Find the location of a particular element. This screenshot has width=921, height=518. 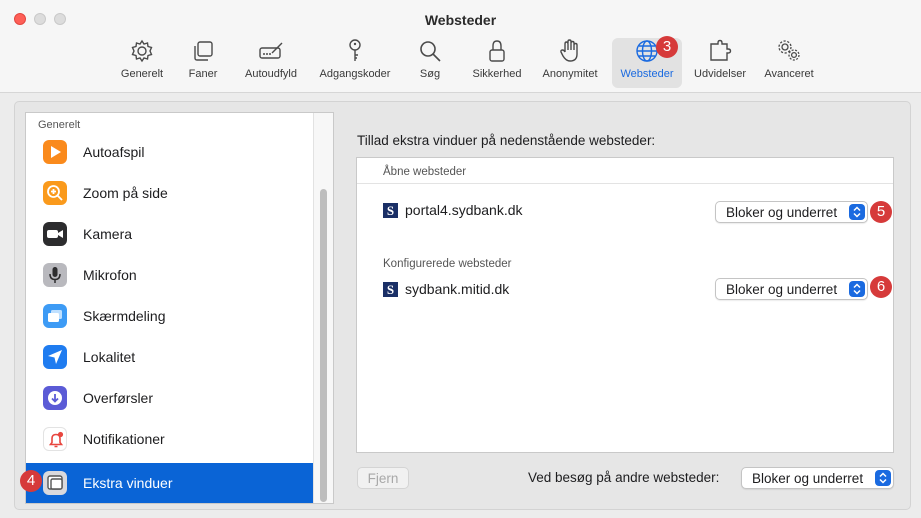

other-sites-setting-popup: Bloker og underret is located at coordinates (817, 478).